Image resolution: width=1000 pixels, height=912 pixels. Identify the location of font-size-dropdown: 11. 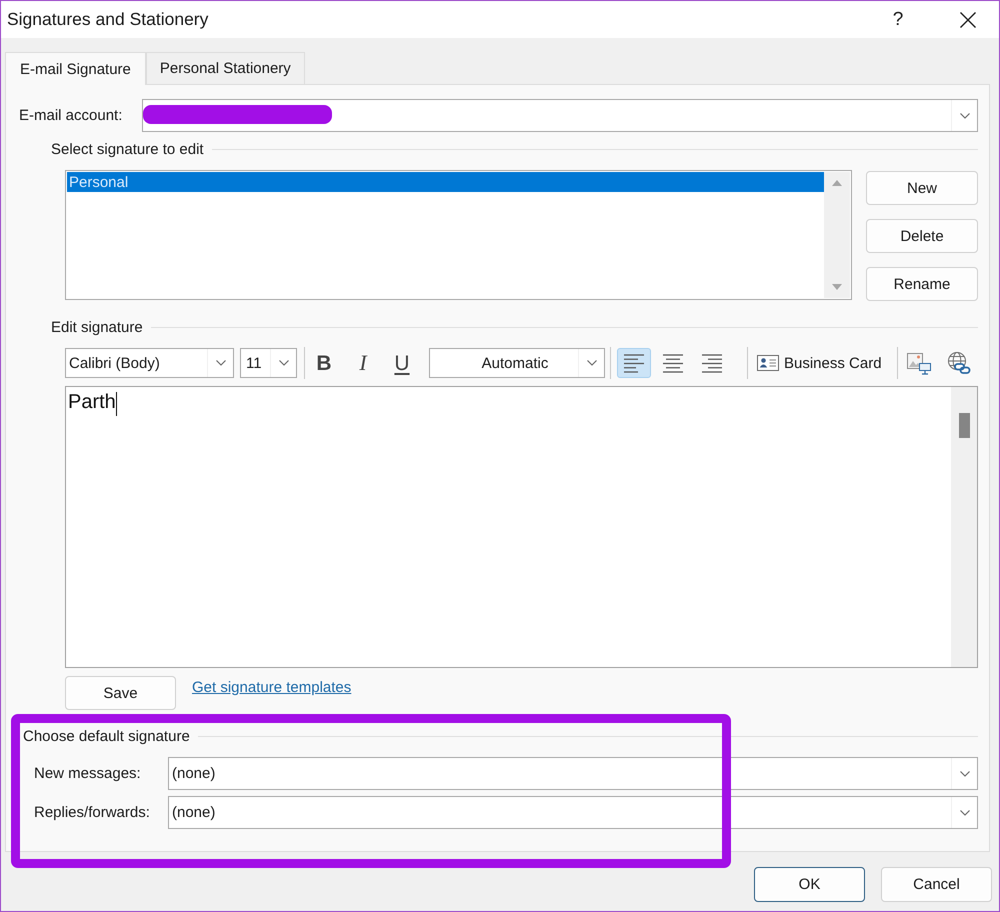
(268, 363).